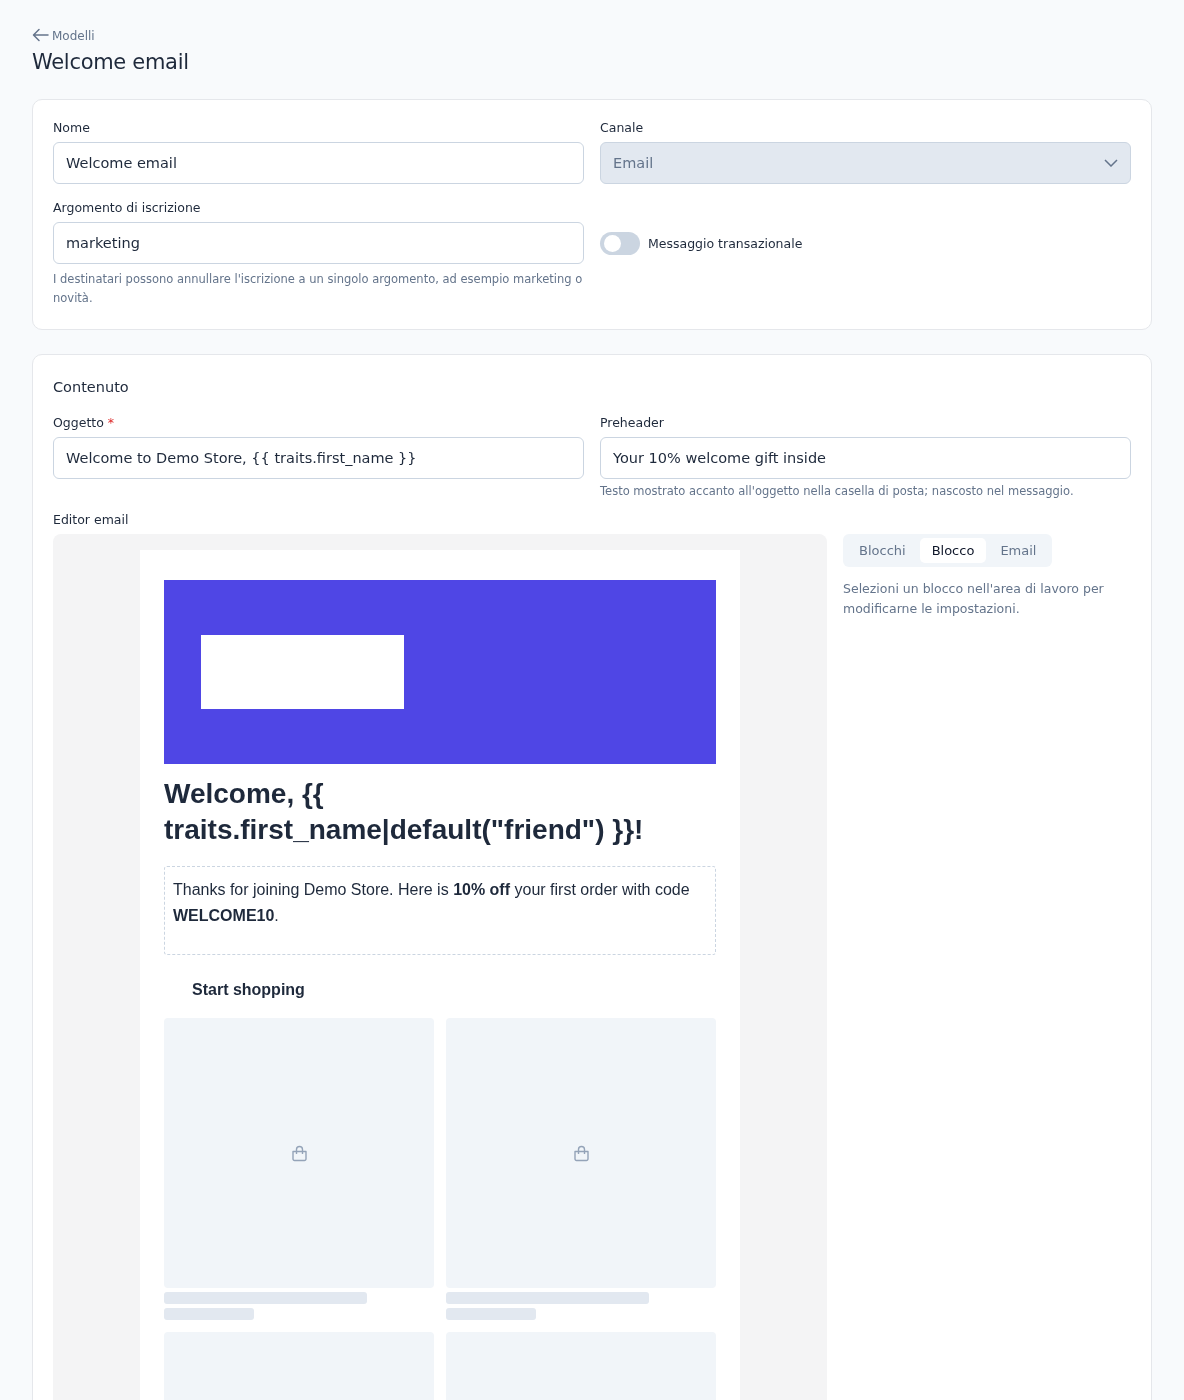 This screenshot has height=1400, width=1184. I want to click on preheader-field: Your 10% welcome gift inside, so click(865, 458).